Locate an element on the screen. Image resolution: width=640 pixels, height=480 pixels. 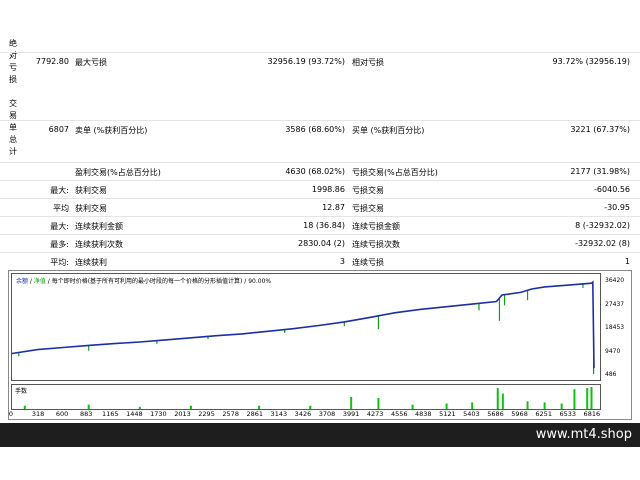
y-tick-label: 27437 is located at coordinates (615, 304).